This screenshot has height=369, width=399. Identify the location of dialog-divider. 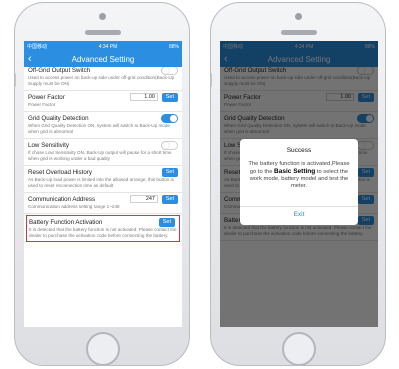
(299, 206).